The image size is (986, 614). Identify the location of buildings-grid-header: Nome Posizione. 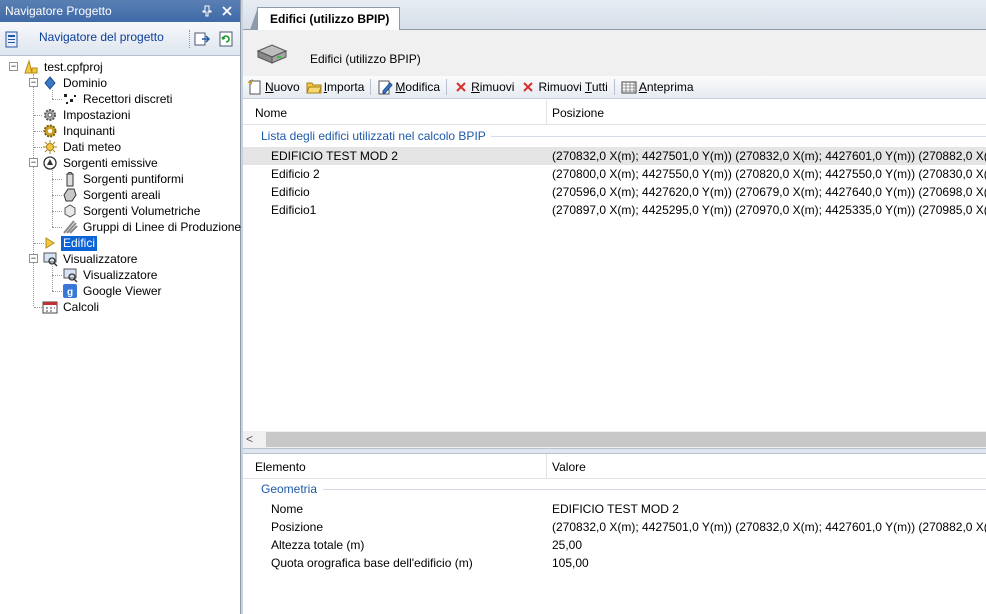
(614, 112).